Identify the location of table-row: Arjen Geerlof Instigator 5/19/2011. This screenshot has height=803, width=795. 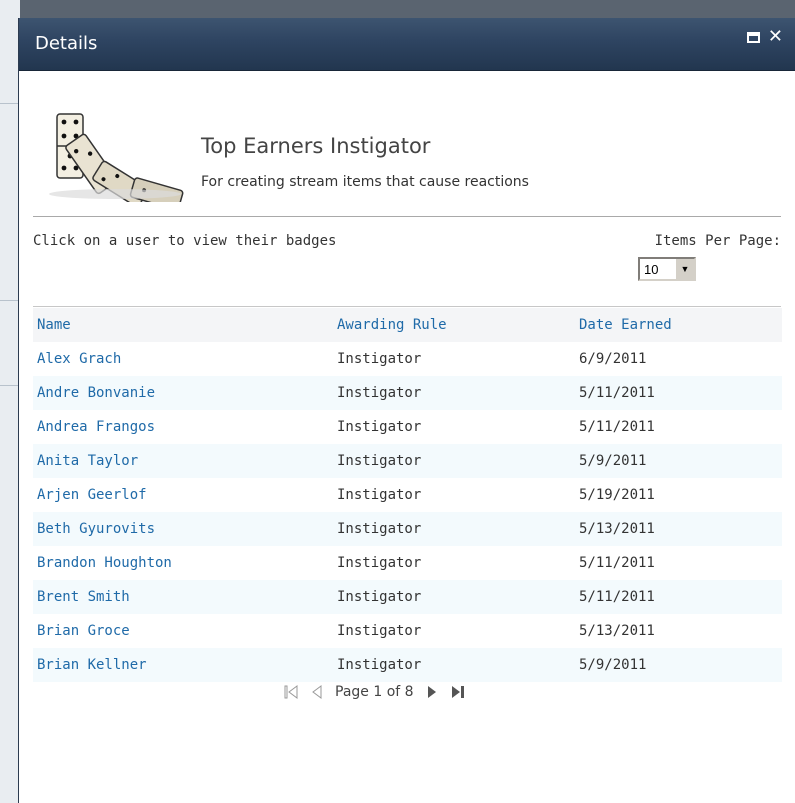
(407, 495).